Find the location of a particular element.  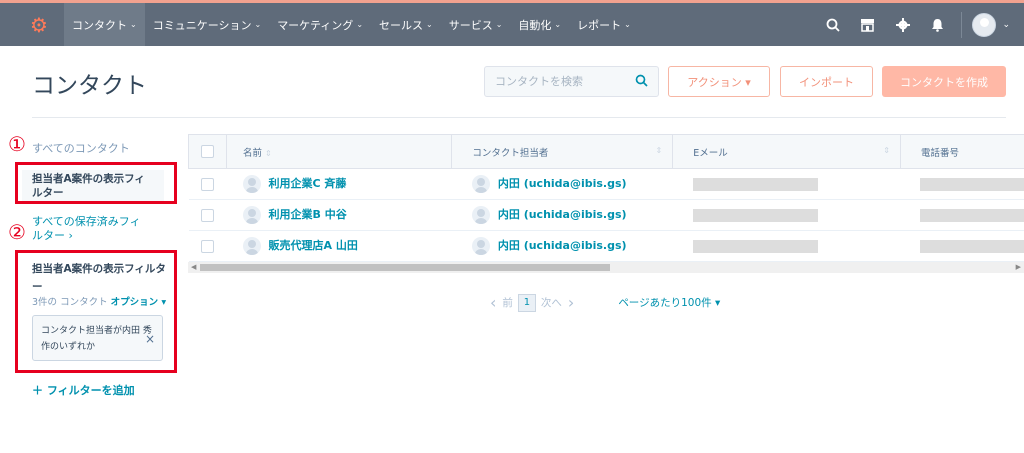

nav-item-automation: 自動化 ⌄ is located at coordinates (539, 24).